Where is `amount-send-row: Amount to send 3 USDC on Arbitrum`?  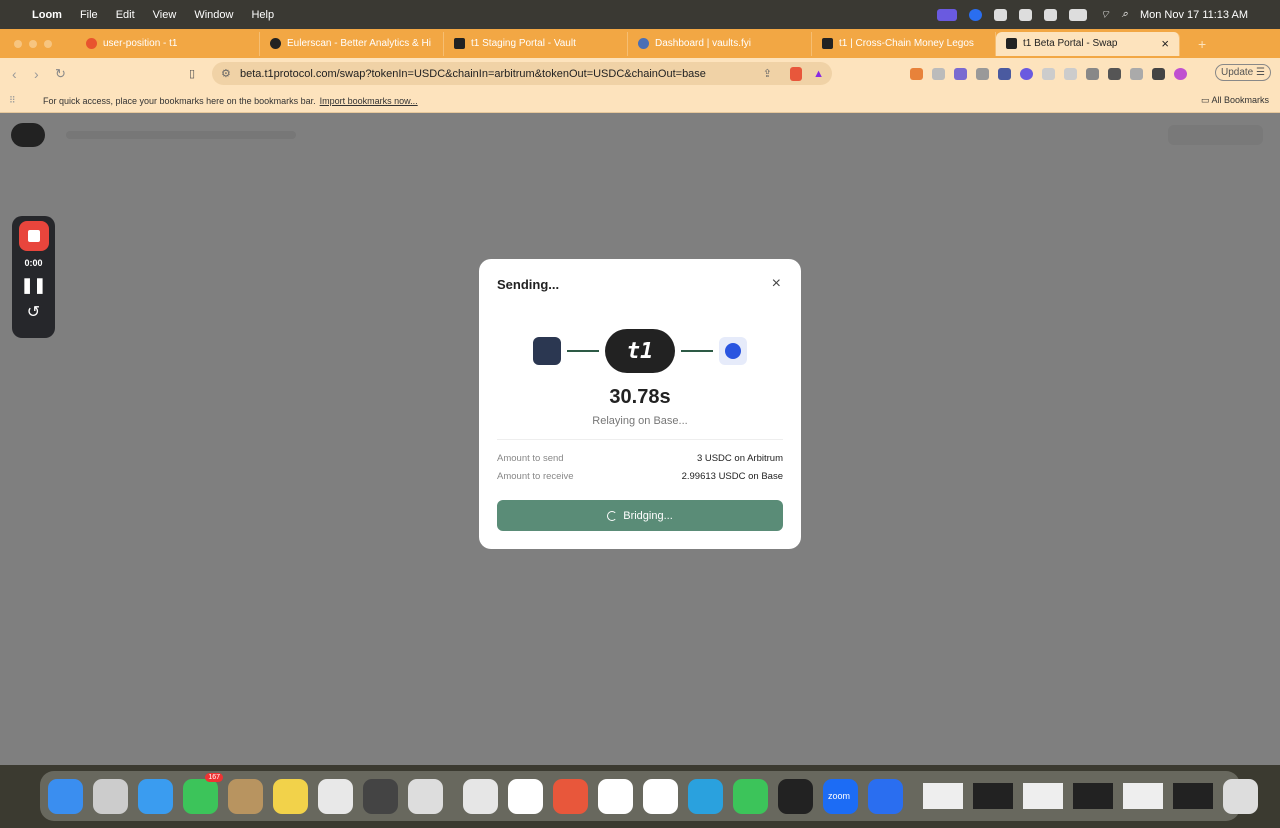
amount-send-row: Amount to send 3 USDC on Arbitrum is located at coordinates (640, 458).